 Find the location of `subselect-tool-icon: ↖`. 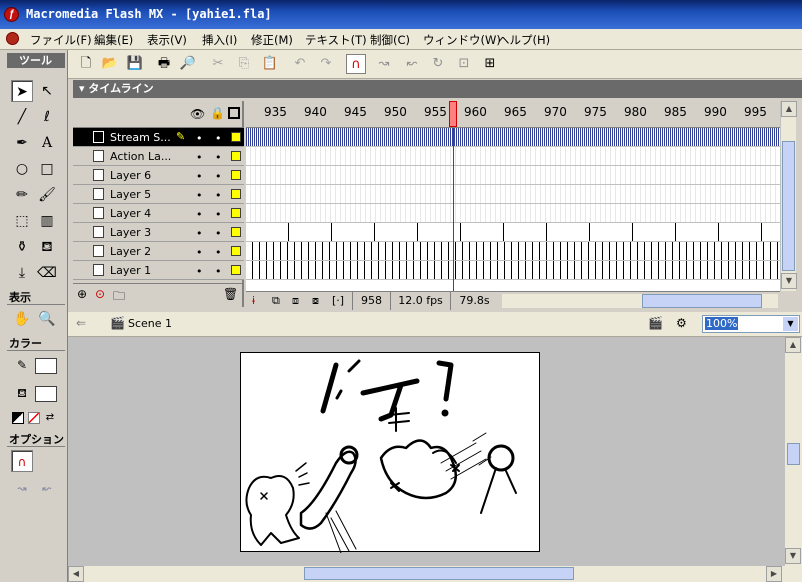

subselect-tool-icon: ↖ is located at coordinates (47, 91).